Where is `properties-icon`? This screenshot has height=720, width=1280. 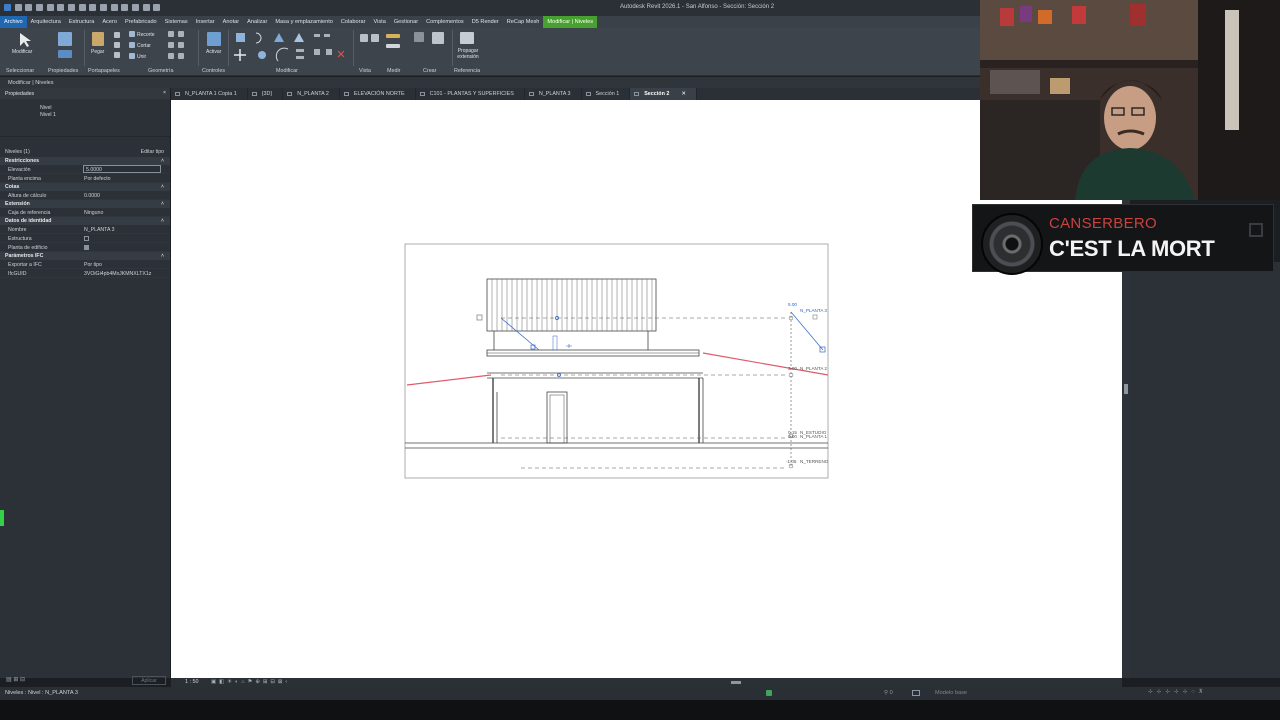 properties-icon is located at coordinates (65, 39).